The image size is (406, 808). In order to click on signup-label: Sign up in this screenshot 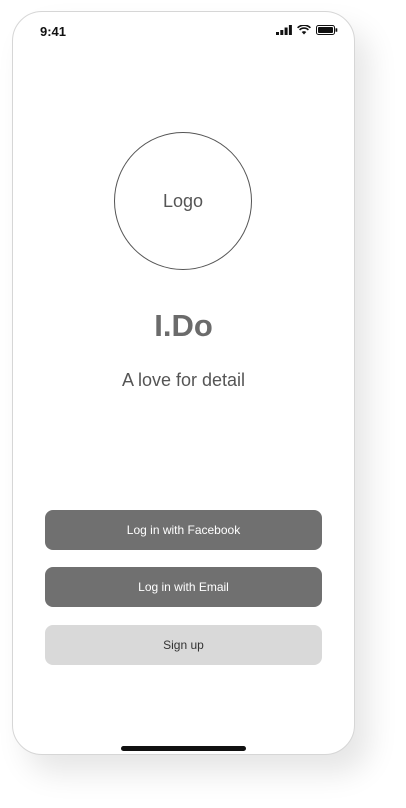, I will do `click(183, 645)`.